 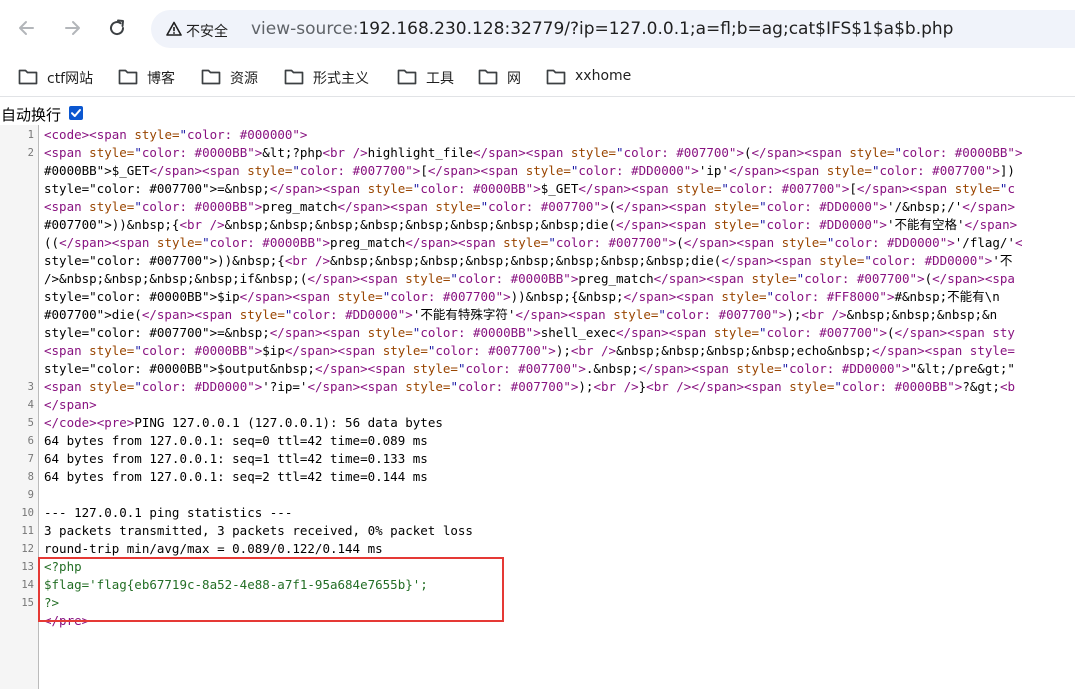 What do you see at coordinates (27, 513) in the screenshot?
I see `line-number: 10` at bounding box center [27, 513].